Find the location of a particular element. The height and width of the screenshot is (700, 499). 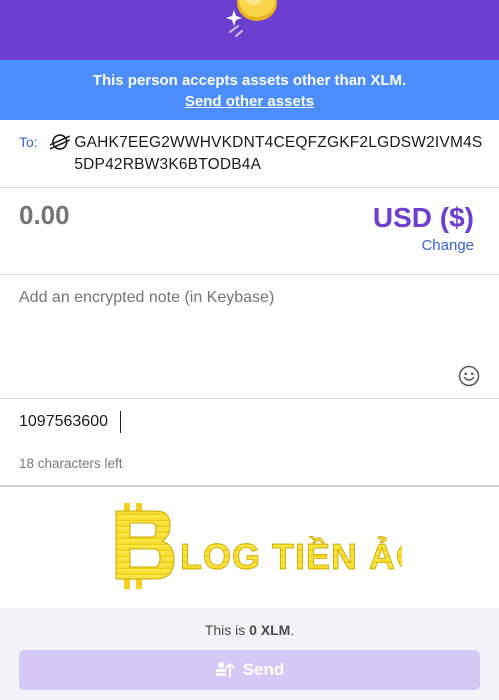

send-button: Send is located at coordinates (249, 670).